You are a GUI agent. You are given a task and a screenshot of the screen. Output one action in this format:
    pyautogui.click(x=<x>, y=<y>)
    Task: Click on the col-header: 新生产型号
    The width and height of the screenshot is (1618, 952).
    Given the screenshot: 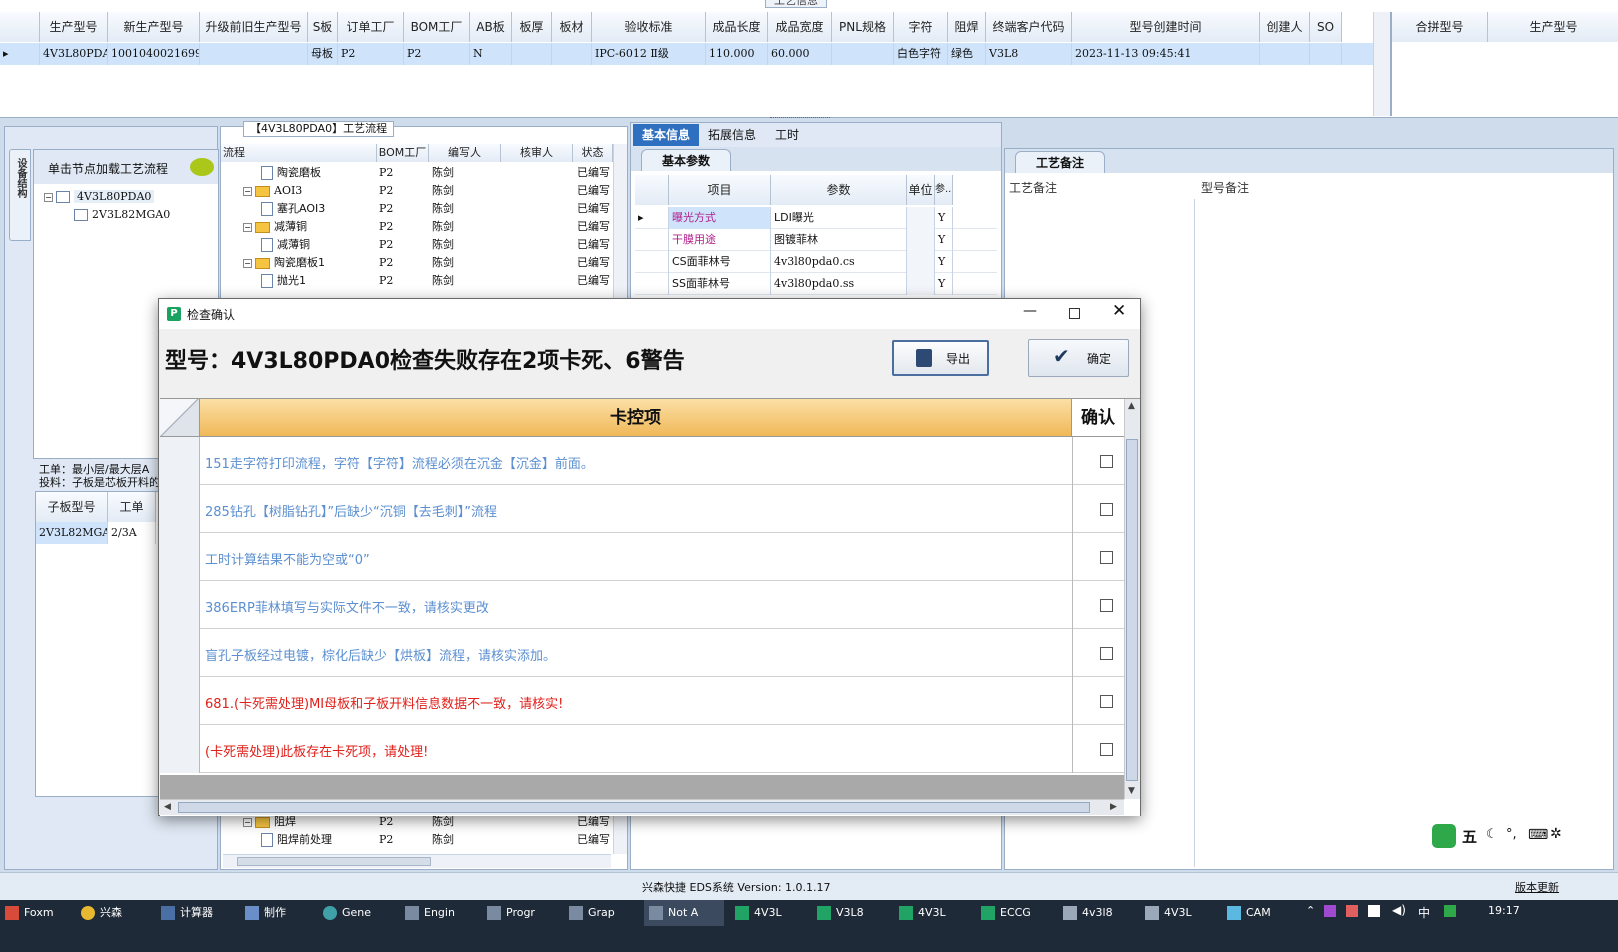 What is the action you would take?
    pyautogui.click(x=154, y=27)
    